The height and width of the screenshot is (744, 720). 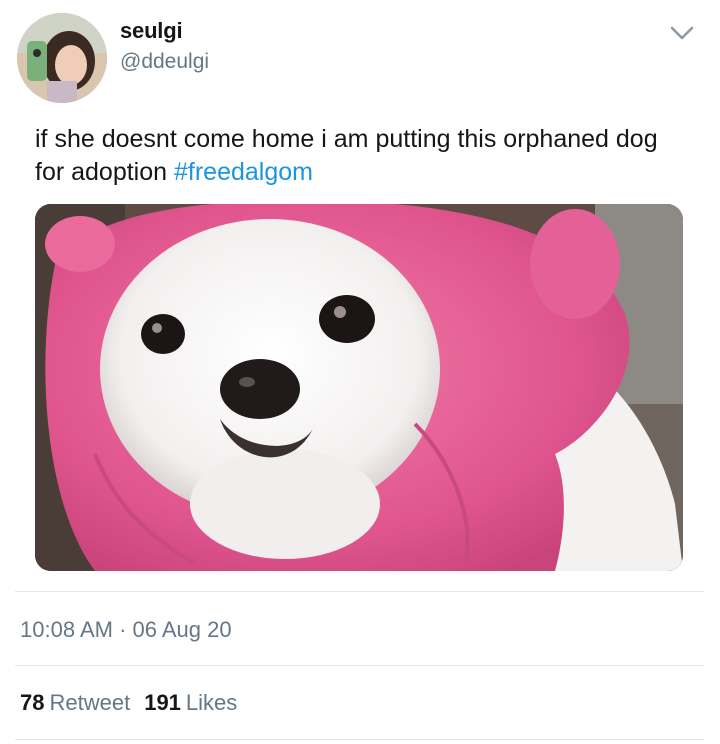 What do you see at coordinates (211, 702) in the screenshot?
I see `likes-label: Likes` at bounding box center [211, 702].